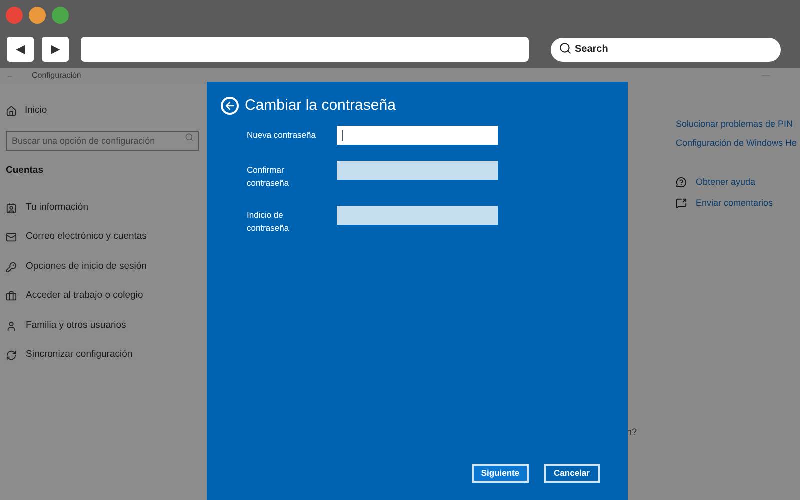 This screenshot has height=500, width=800. What do you see at coordinates (55, 49) in the screenshot?
I see `forward-button: ▶` at bounding box center [55, 49].